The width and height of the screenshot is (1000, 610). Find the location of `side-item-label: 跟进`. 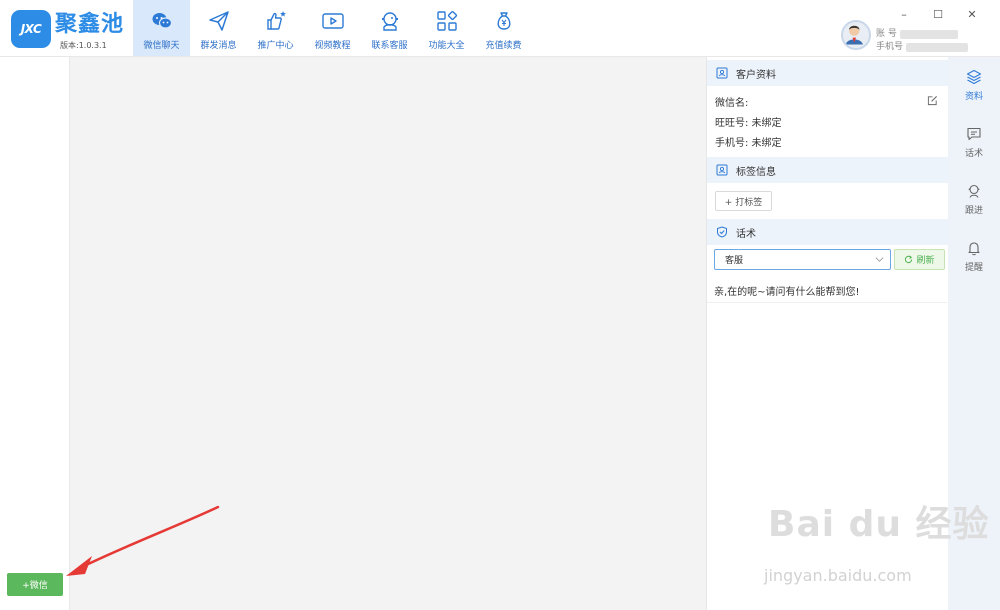

side-item-label: 跟进 is located at coordinates (973, 211).